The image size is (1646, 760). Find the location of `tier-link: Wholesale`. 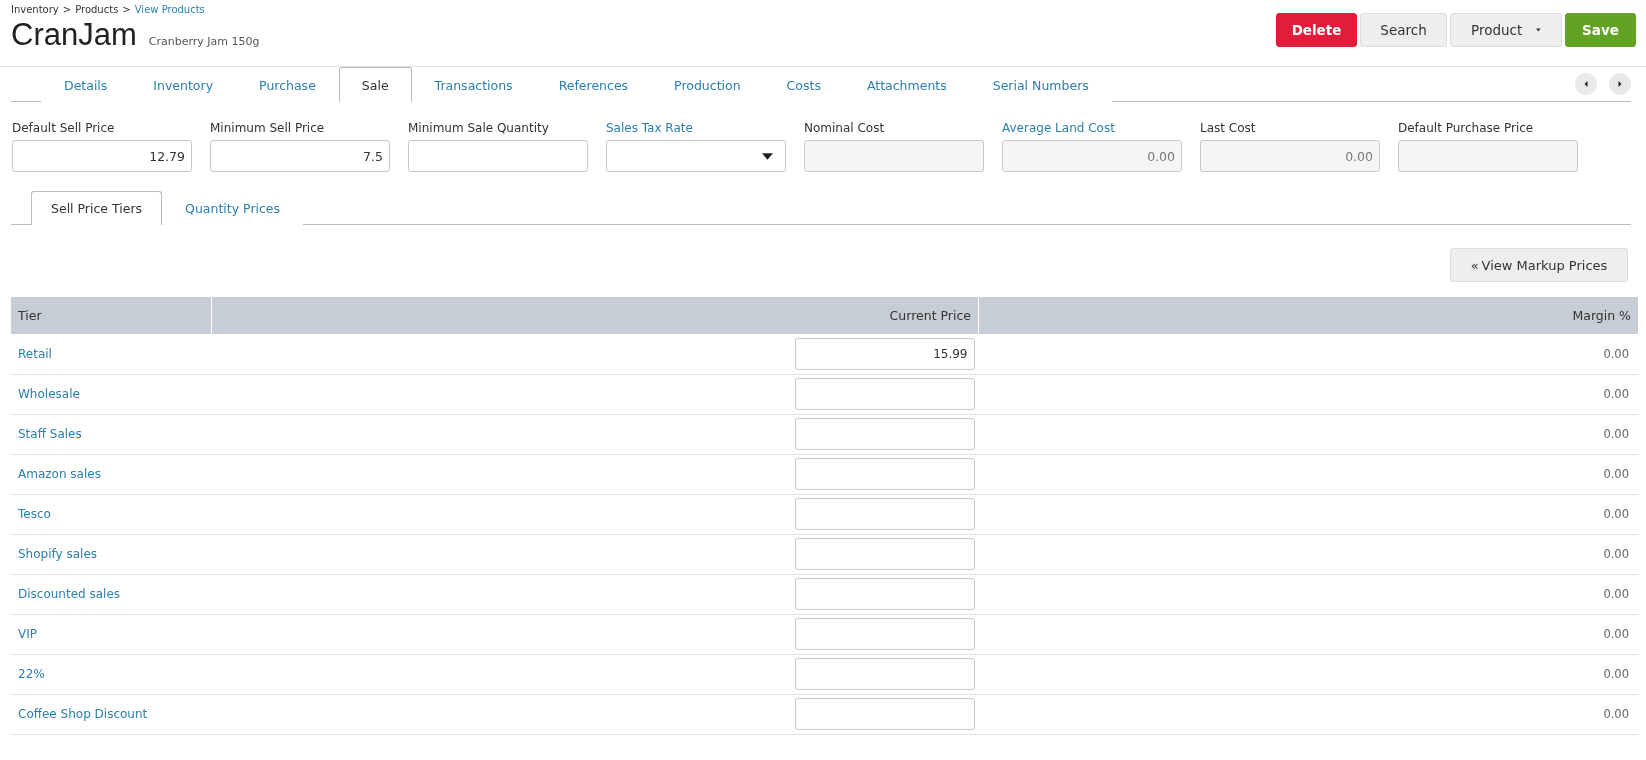

tier-link: Wholesale is located at coordinates (49, 394).